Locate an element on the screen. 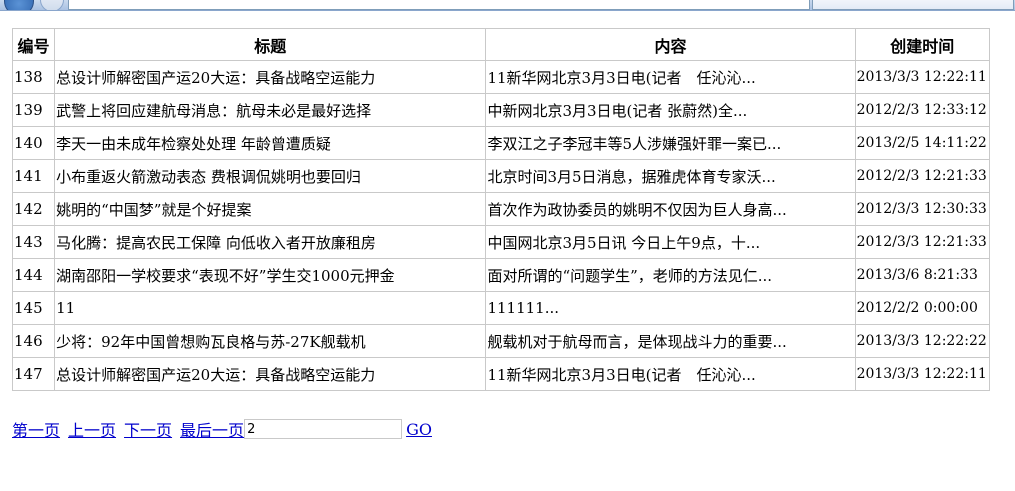 This screenshot has width=1015, height=491. cell-created: 2013/3/3 12:22:22 is located at coordinates (922, 341).